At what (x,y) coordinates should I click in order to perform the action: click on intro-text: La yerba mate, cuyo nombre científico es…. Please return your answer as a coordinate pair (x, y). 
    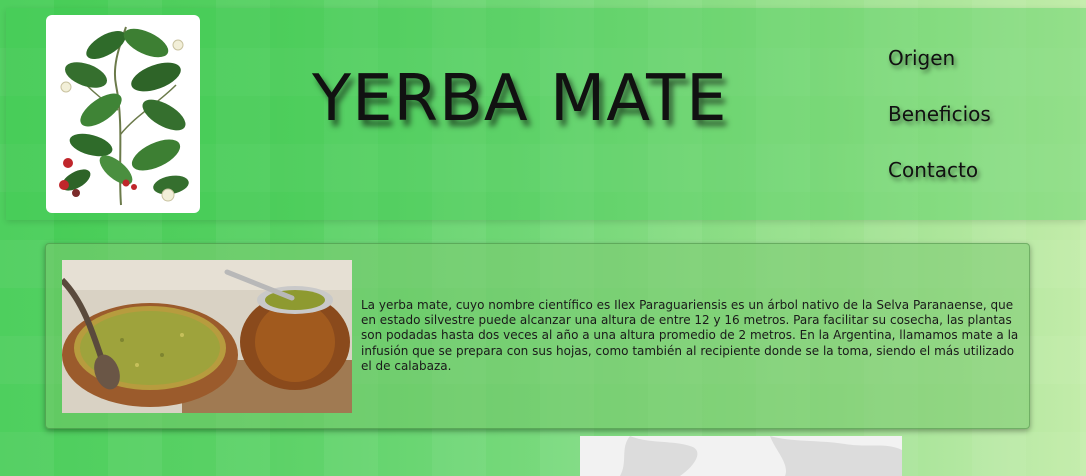
    Looking at the image, I should click on (690, 335).